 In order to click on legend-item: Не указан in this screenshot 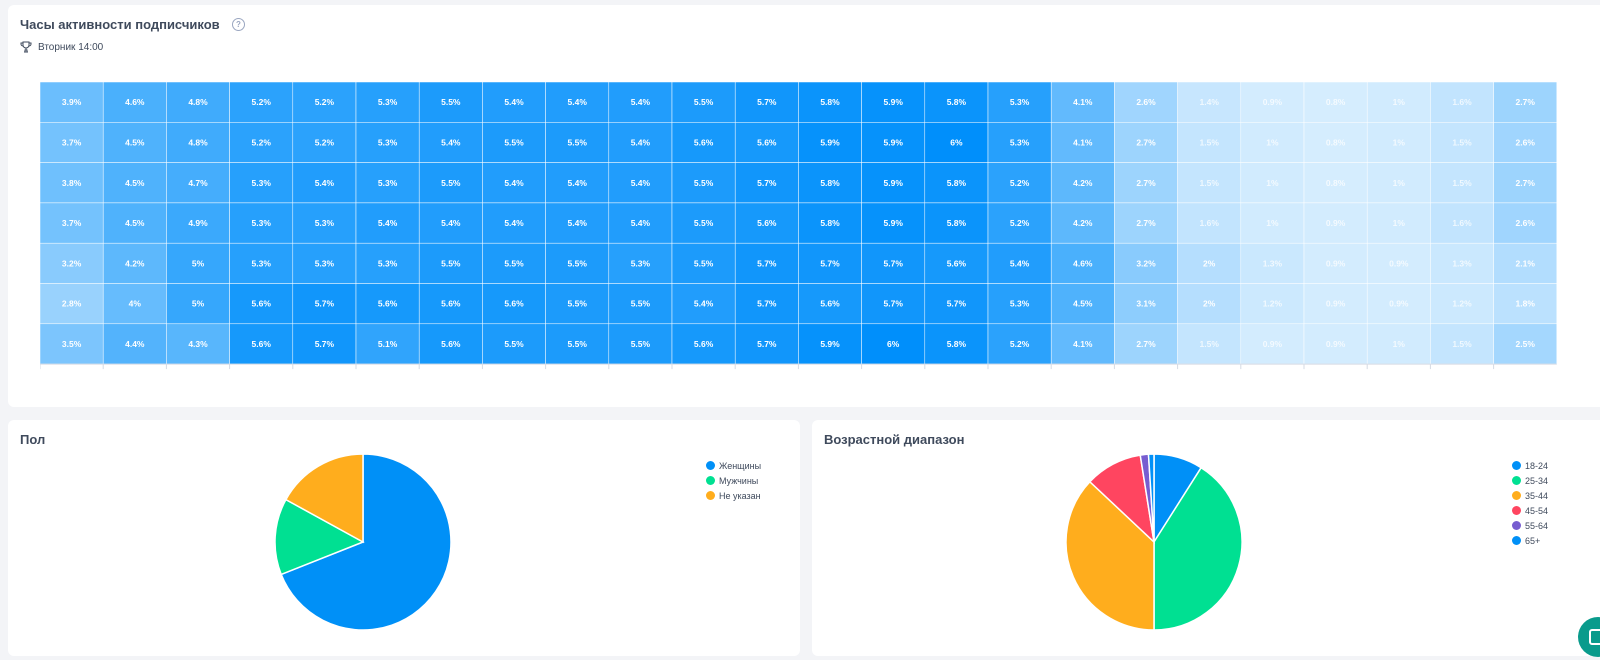, I will do `click(733, 495)`.